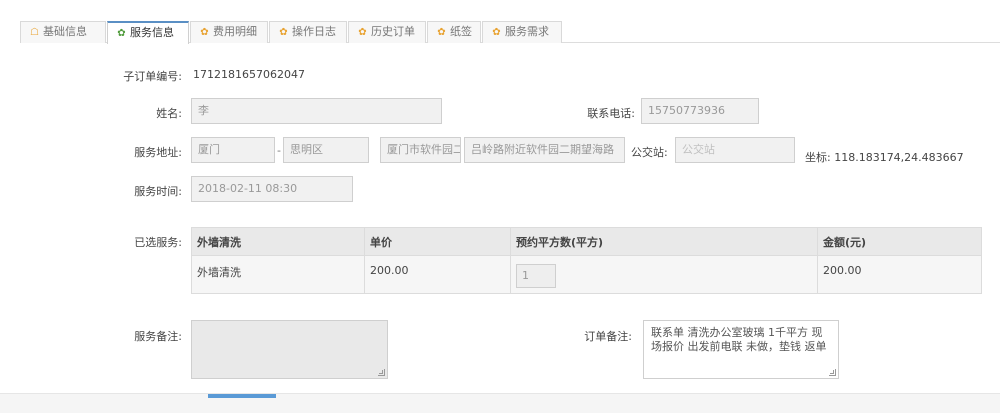  I want to click on column-header: 单价, so click(437, 241).